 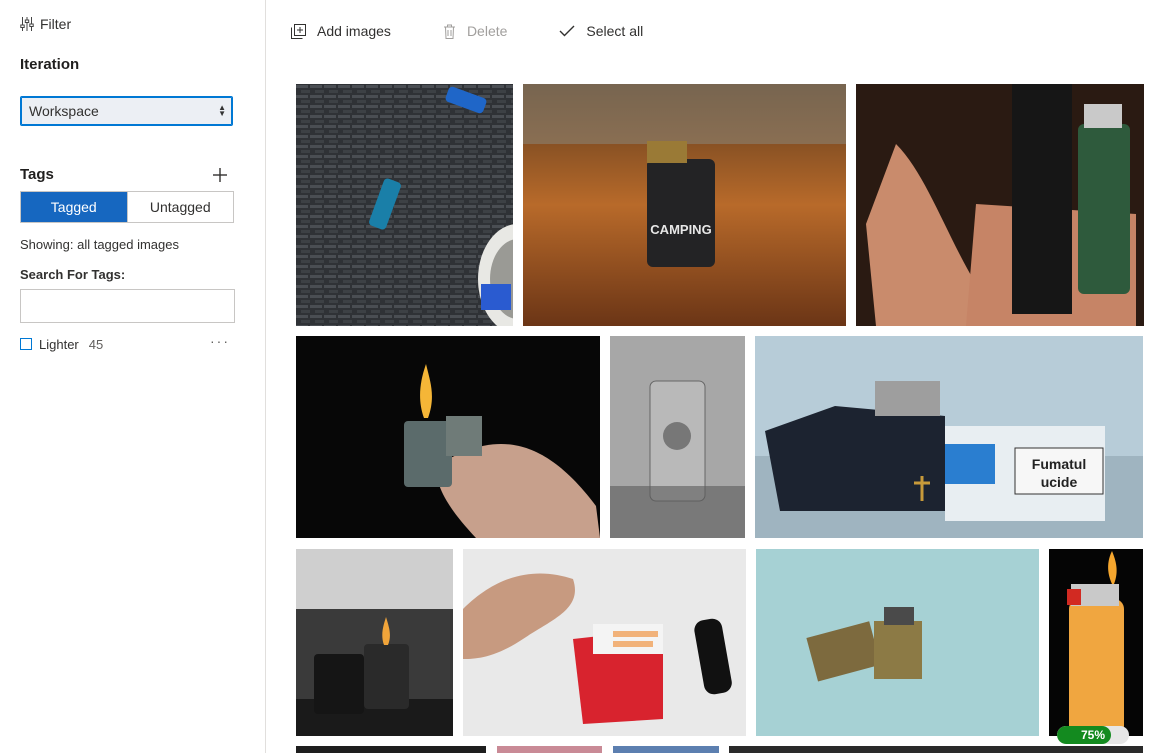 I want to click on more-options-icon: ···, so click(x=220, y=341).